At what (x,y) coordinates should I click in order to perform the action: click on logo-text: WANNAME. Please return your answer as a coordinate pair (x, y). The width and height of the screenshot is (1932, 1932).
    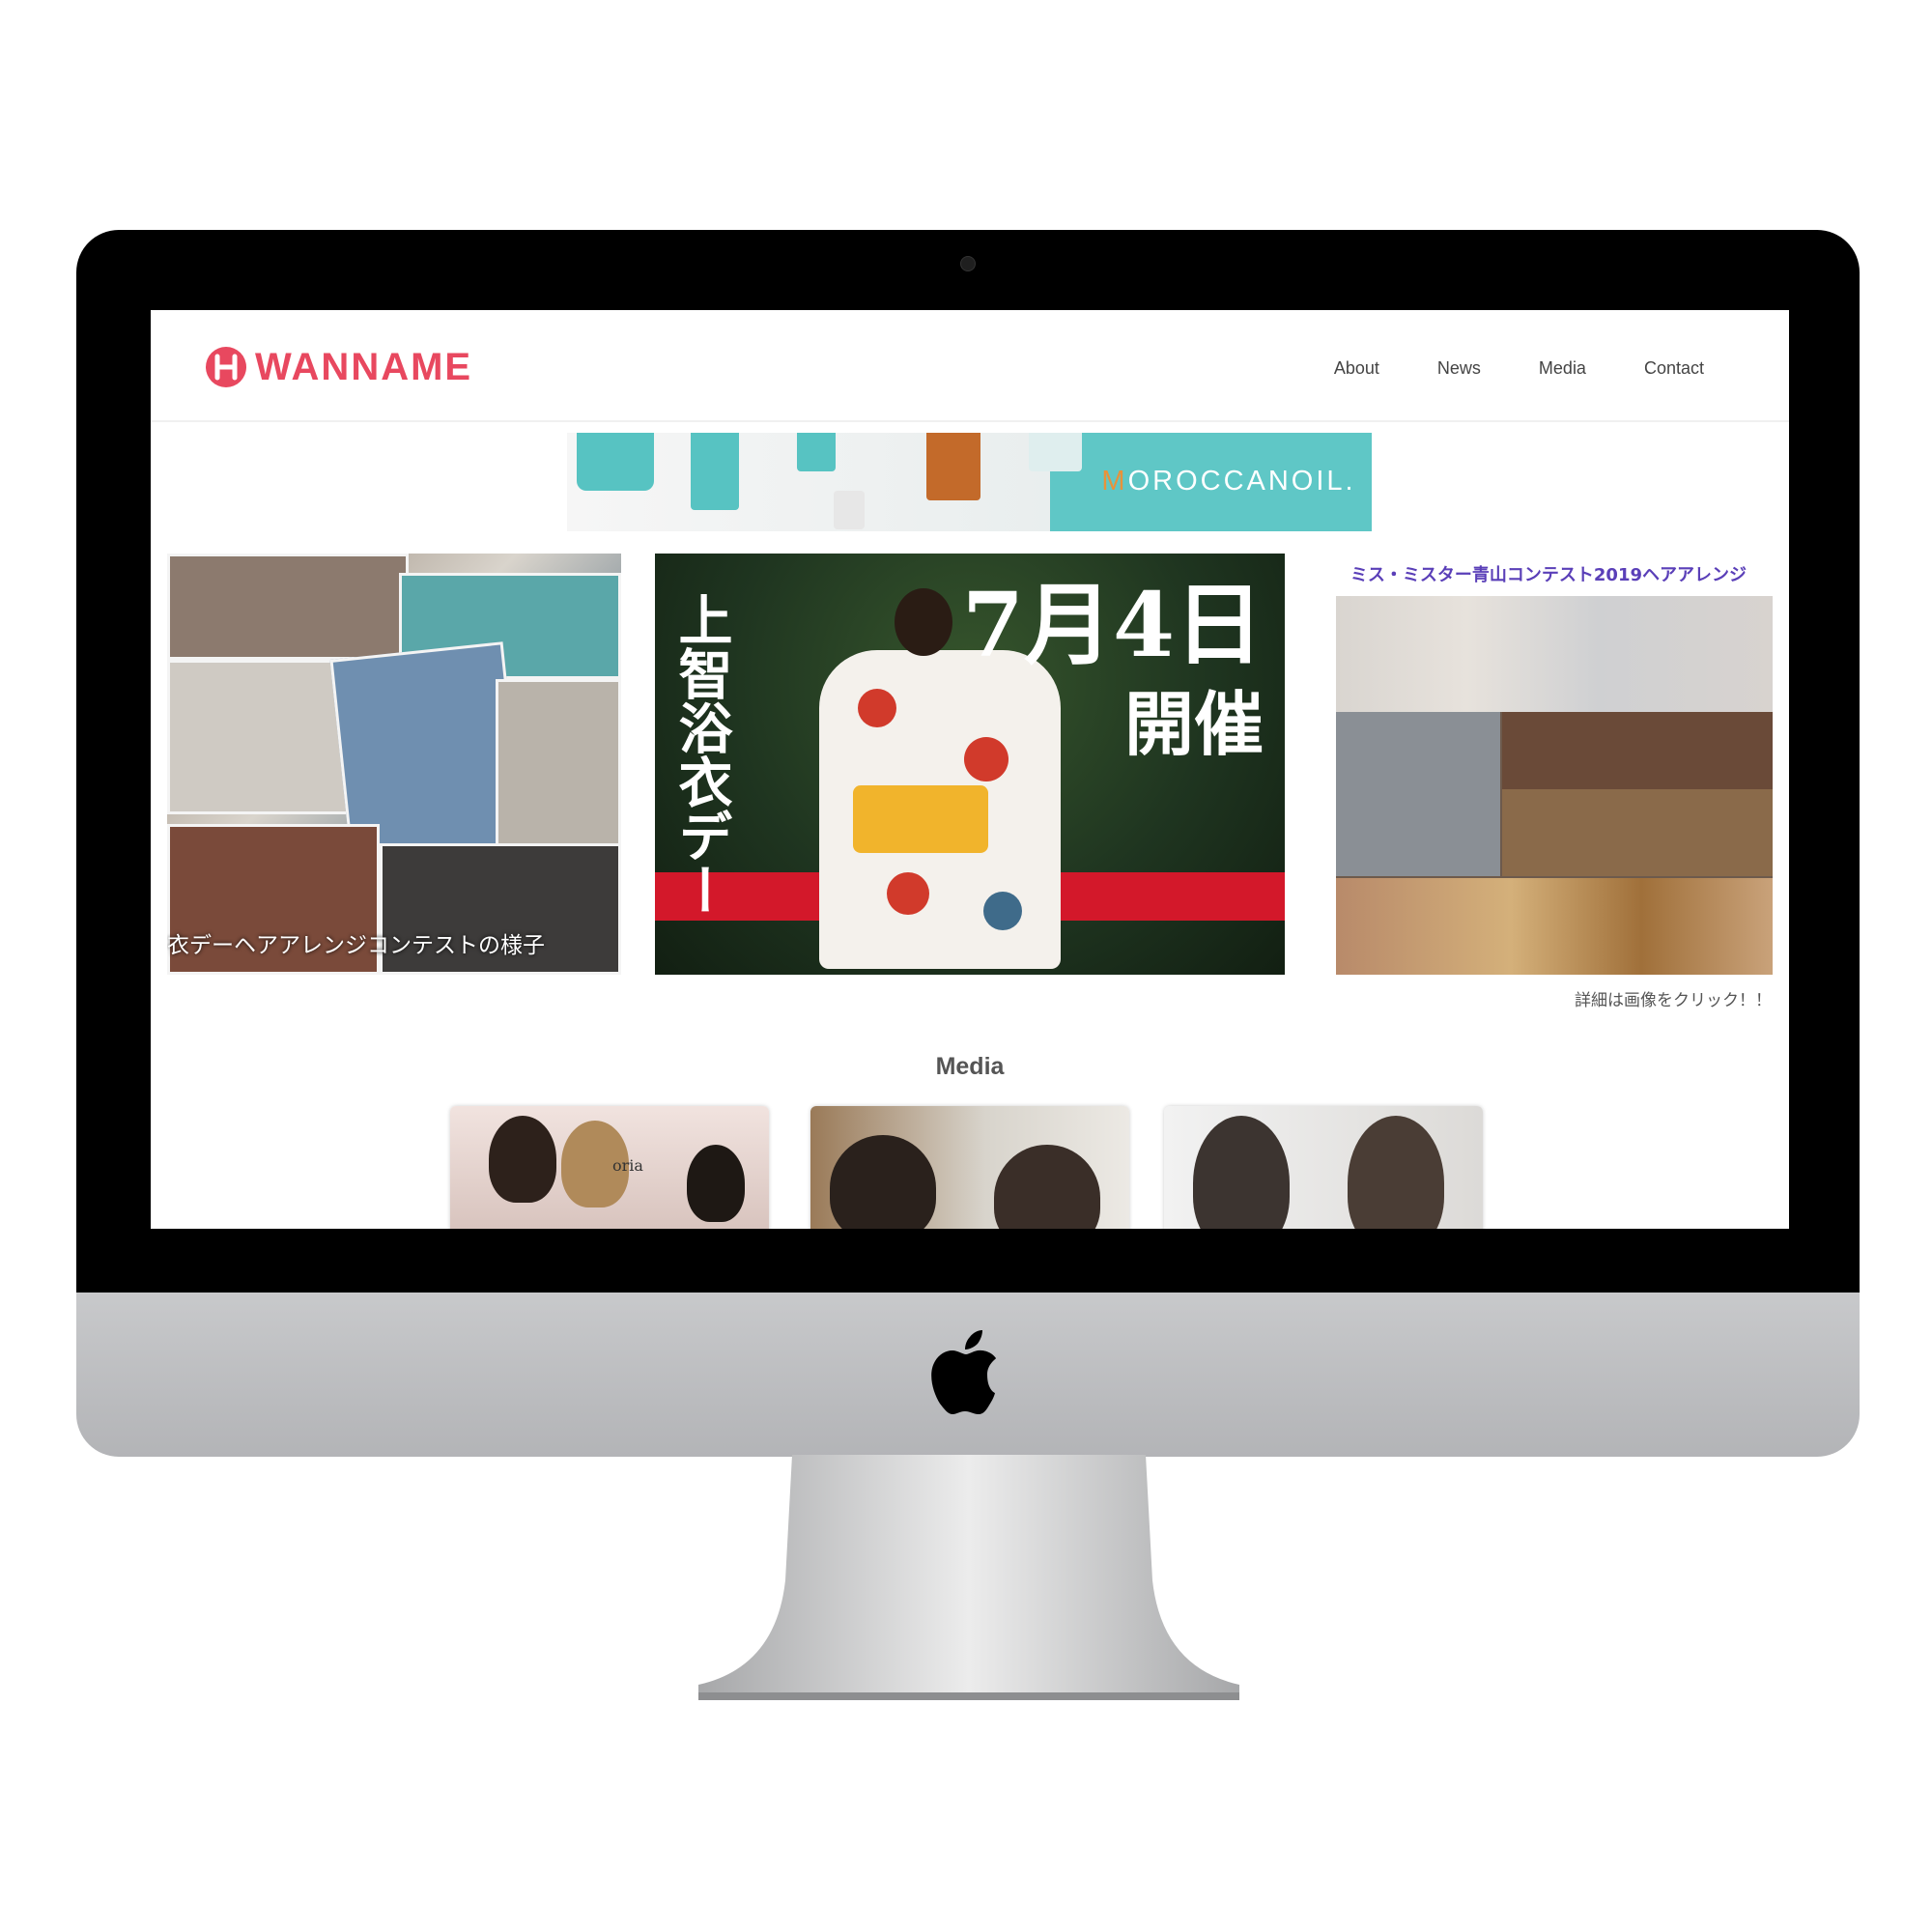
    Looking at the image, I should click on (364, 366).